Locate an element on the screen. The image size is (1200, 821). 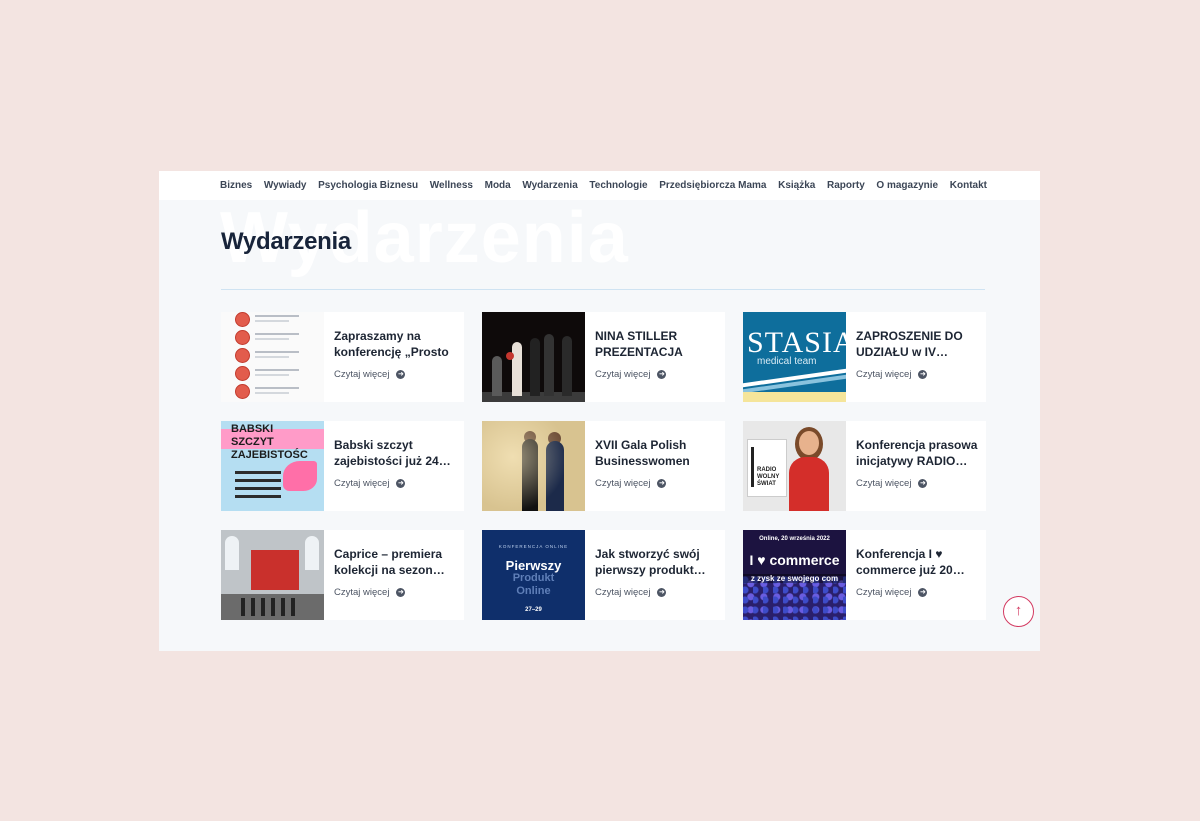
thumbnail-date: 27–29 is located at coordinates (533, 610).